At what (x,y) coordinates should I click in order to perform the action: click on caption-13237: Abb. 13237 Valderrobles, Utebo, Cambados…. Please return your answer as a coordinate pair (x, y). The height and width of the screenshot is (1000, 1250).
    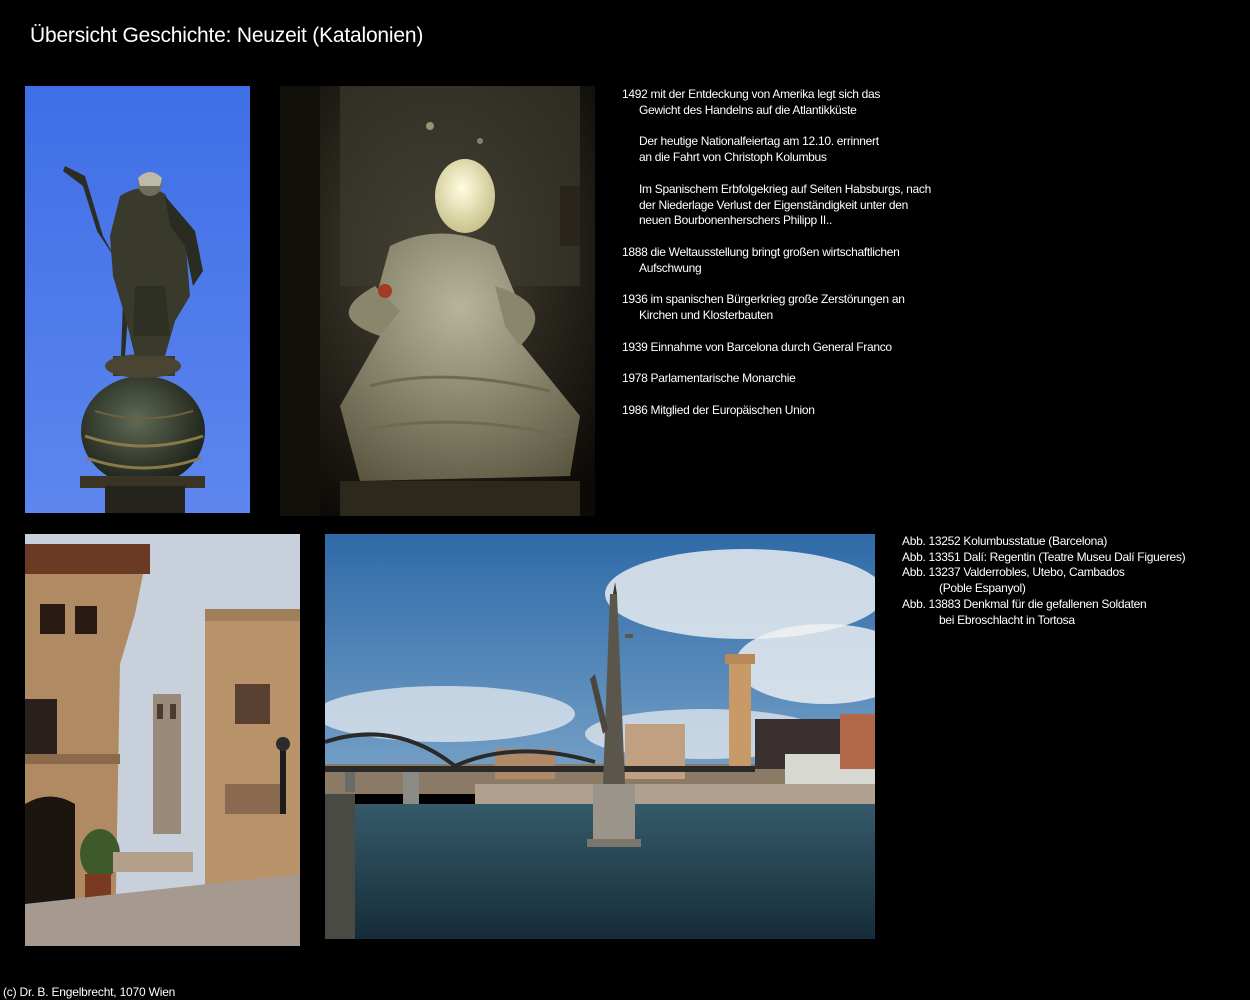
    Looking at the image, I should click on (1074, 580).